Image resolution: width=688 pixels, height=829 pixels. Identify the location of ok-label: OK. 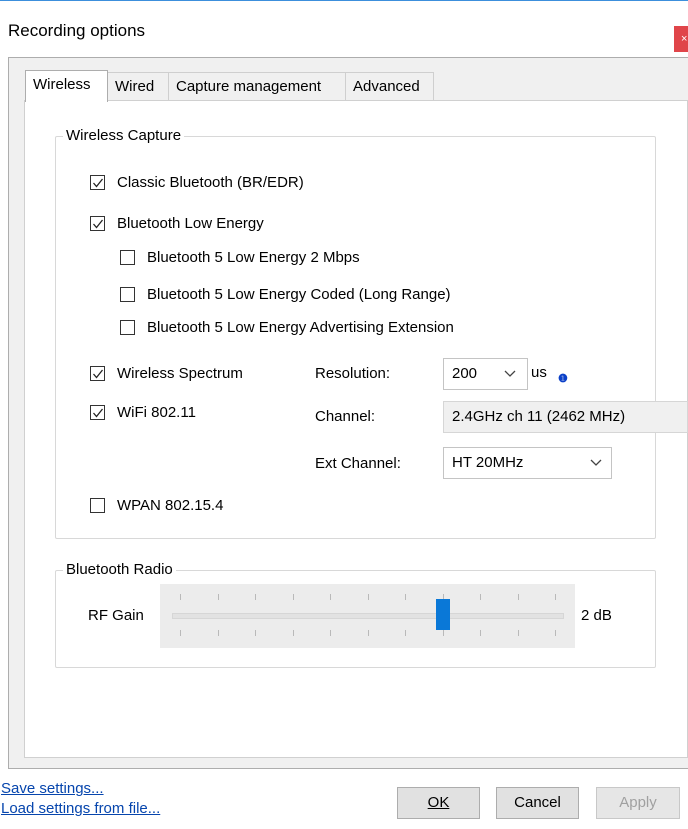
(438, 802).